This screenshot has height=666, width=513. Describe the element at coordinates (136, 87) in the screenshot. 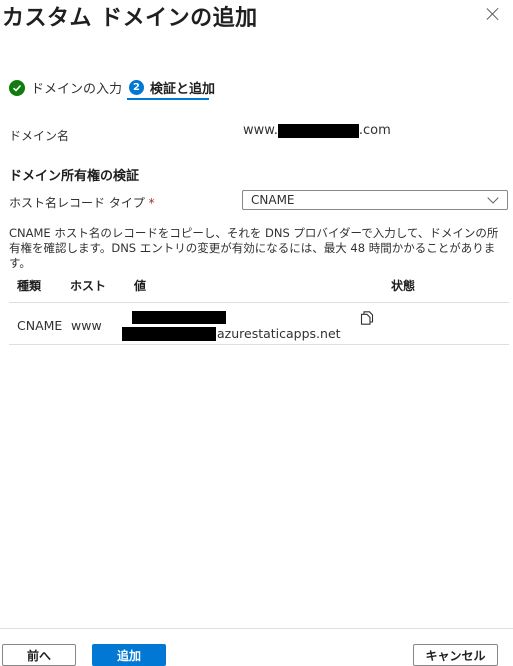

I see `step-number-badge: 2` at that location.